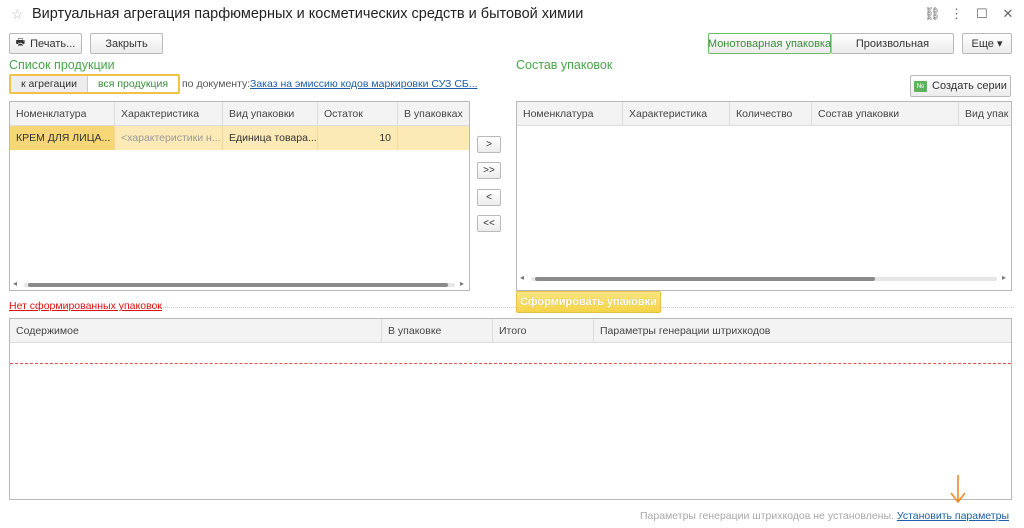 The image size is (1024, 528). What do you see at coordinates (433, 114) in the screenshot?
I see `column-header: В упаковках` at bounding box center [433, 114].